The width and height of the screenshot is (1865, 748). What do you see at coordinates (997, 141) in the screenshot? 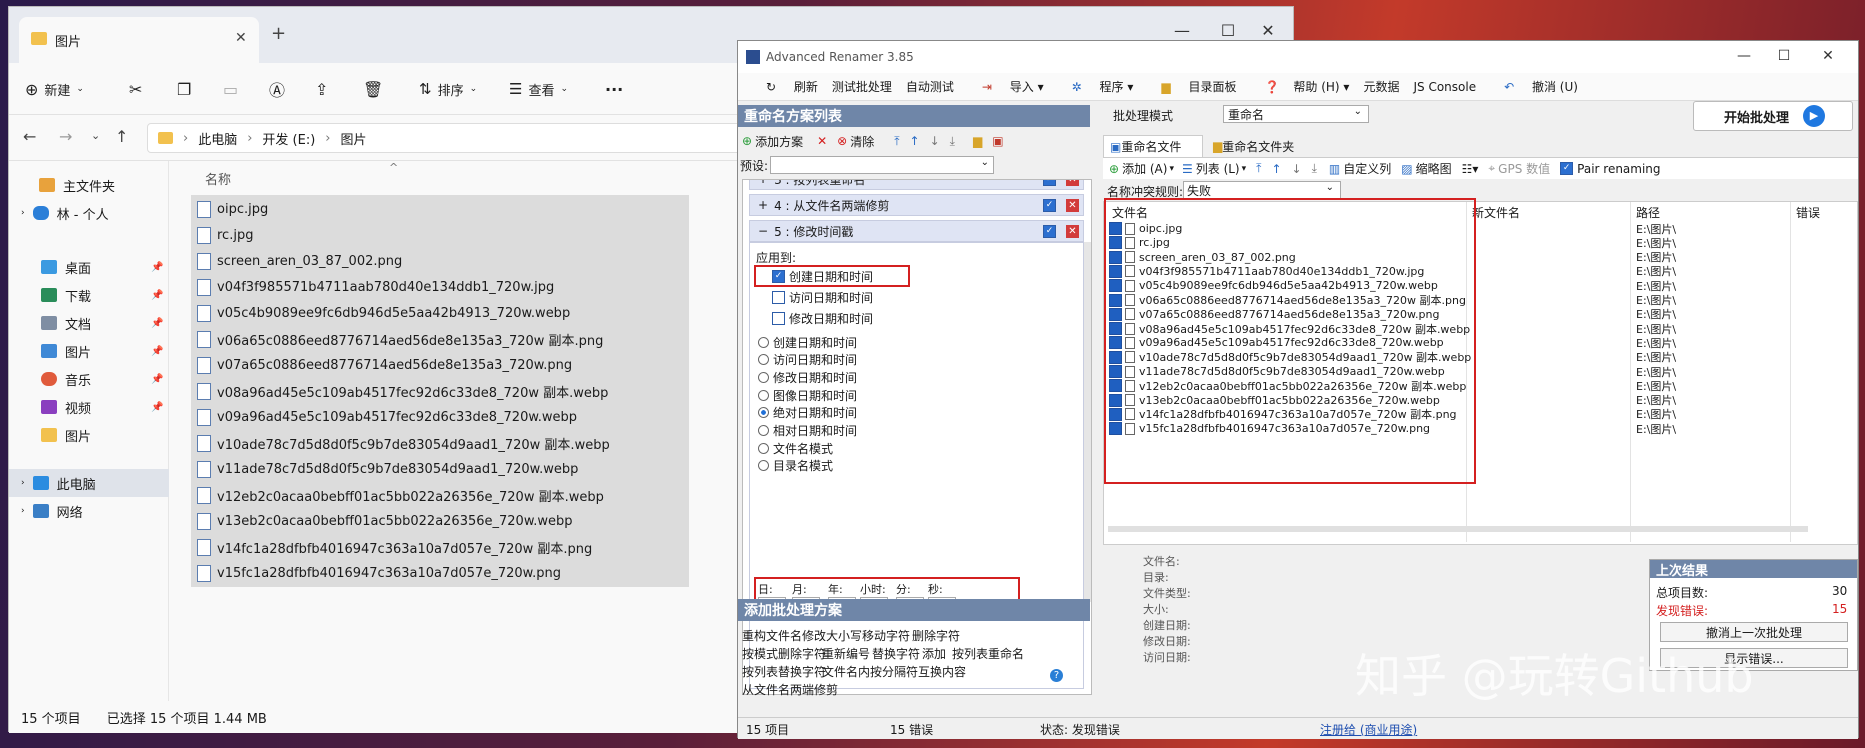
I see `save-icon: ▣` at bounding box center [997, 141].